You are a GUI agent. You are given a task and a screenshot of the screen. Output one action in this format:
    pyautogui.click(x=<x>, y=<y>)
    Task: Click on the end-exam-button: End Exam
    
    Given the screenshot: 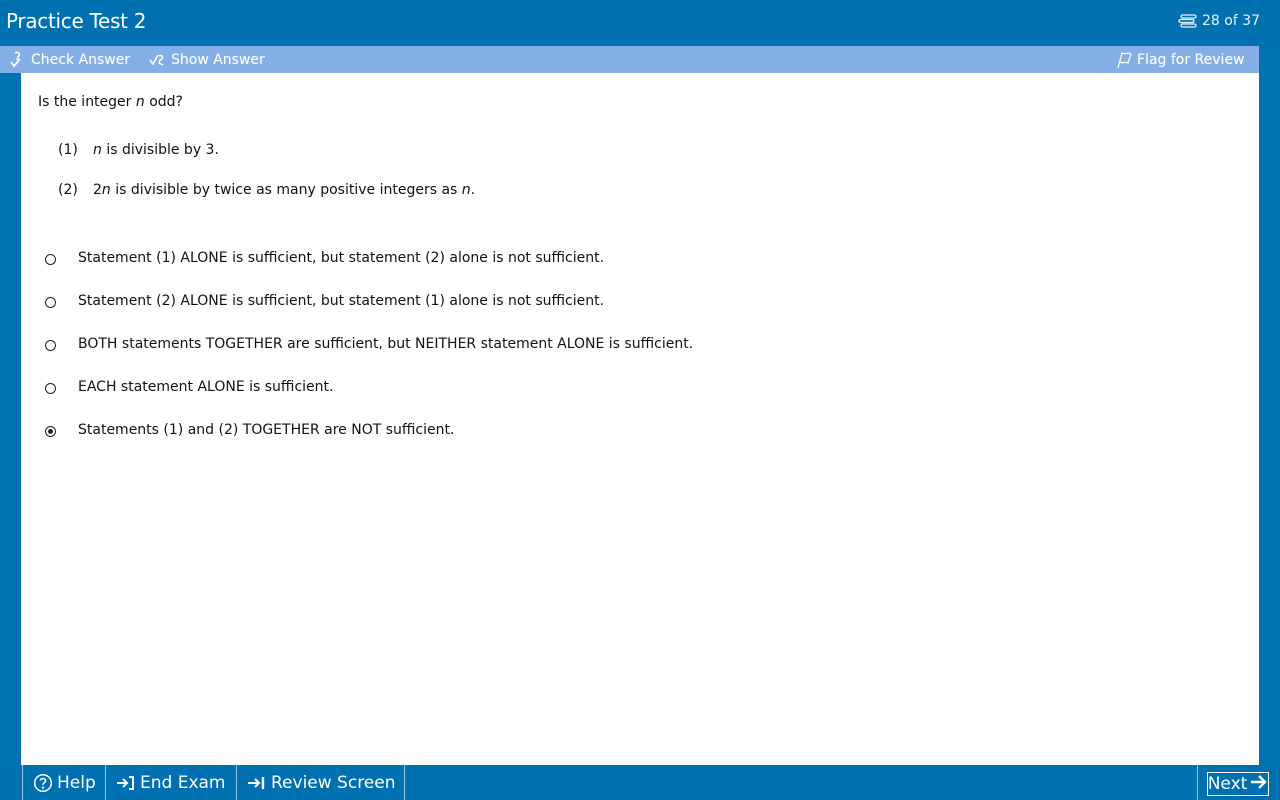 What is the action you would take?
    pyautogui.click(x=170, y=782)
    